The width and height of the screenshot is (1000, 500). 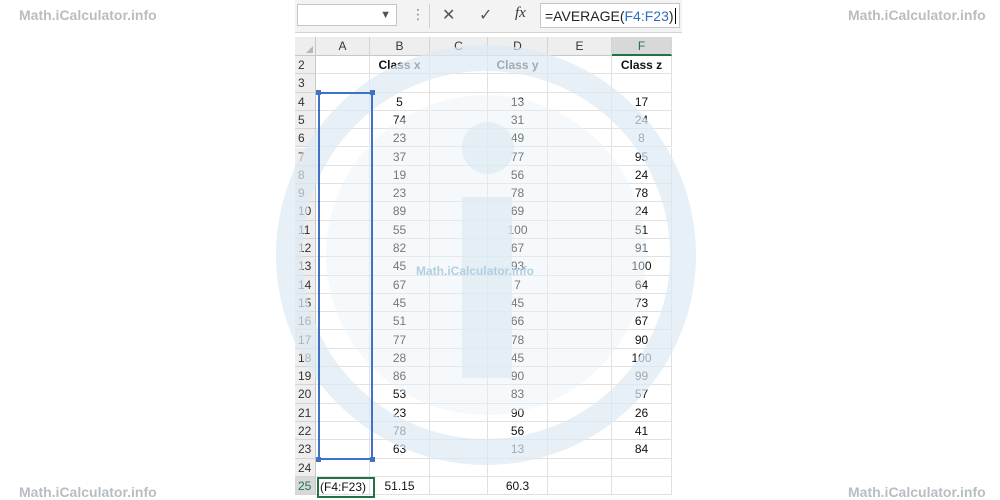 What do you see at coordinates (400, 156) in the screenshot?
I see `cell: 37` at bounding box center [400, 156].